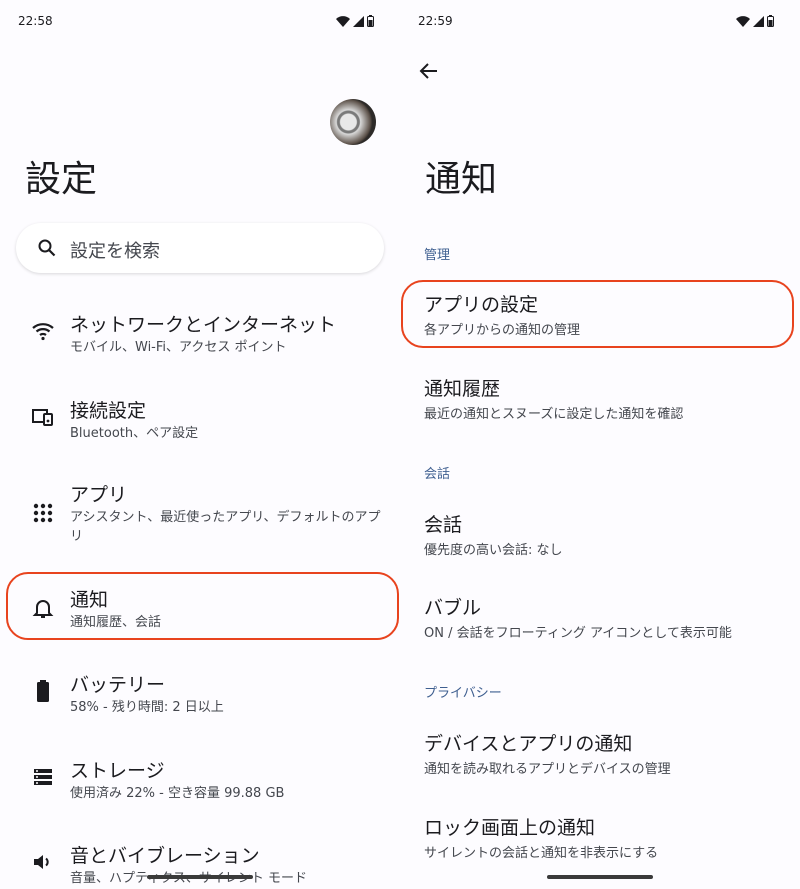 This screenshot has width=800, height=889. Describe the element at coordinates (108, 411) in the screenshot. I see `settings-item-title: 接続設定` at that location.